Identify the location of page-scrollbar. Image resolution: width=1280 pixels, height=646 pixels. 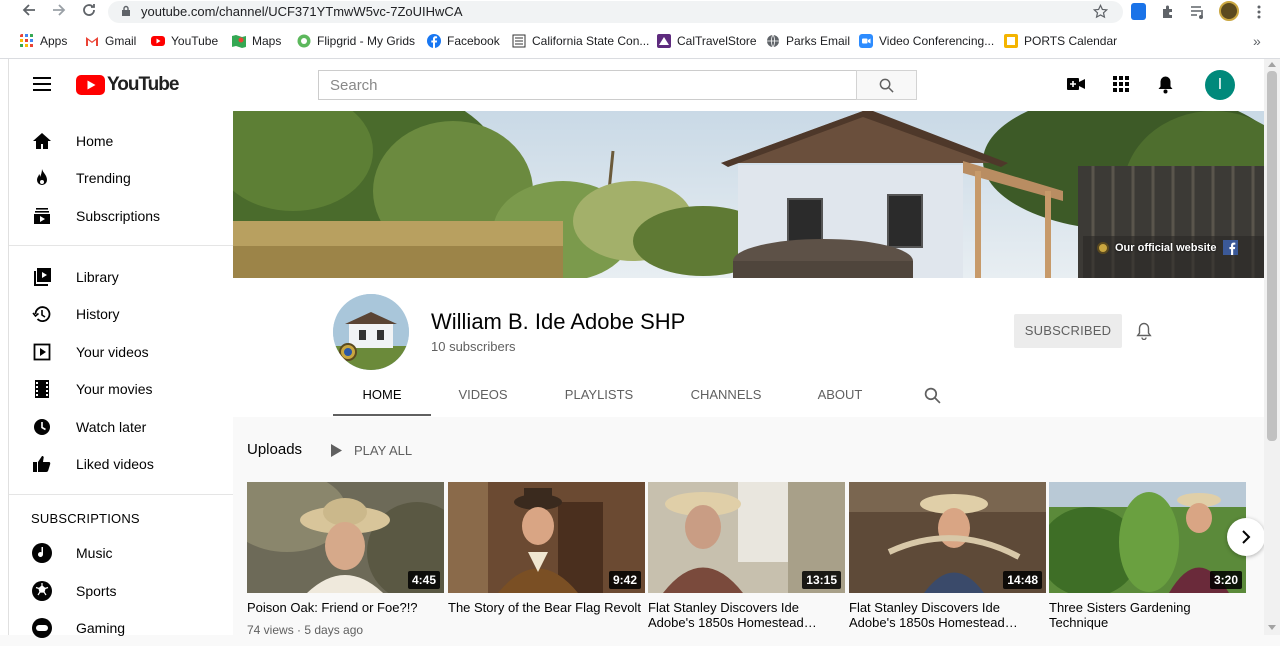
(1272, 347).